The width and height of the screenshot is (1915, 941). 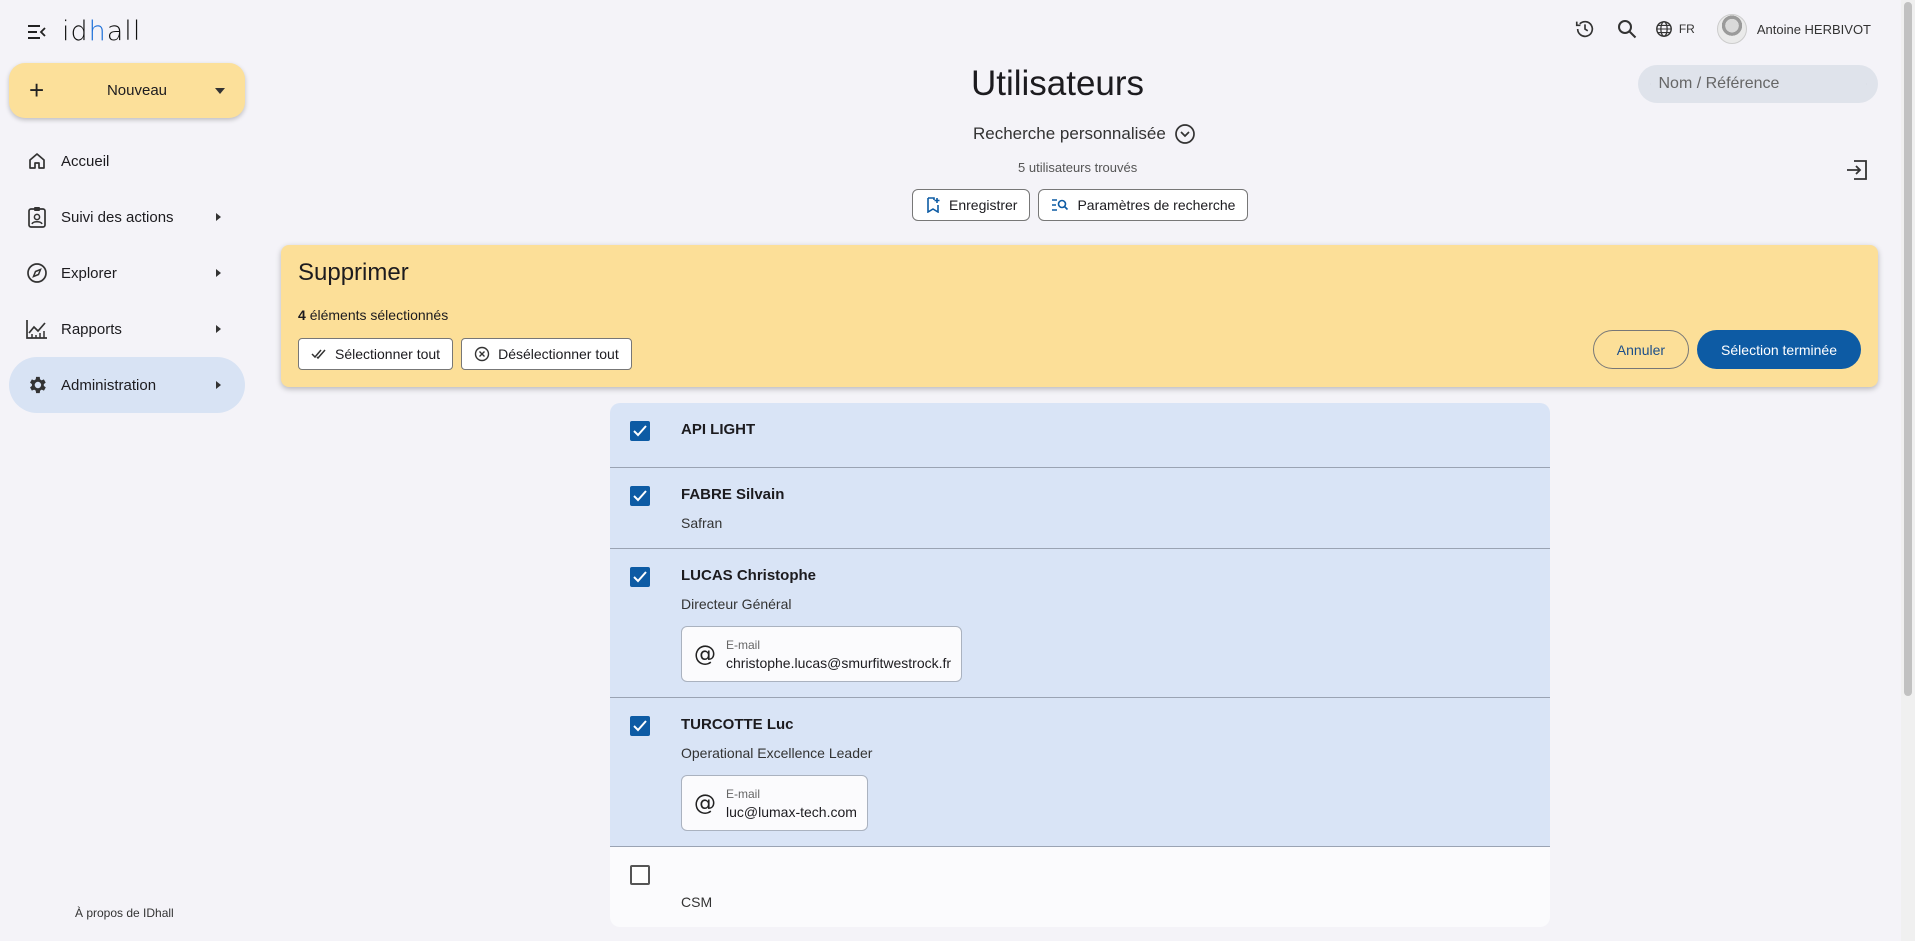 I want to click on deselect-all-button: Désélectionner tout, so click(x=546, y=354).